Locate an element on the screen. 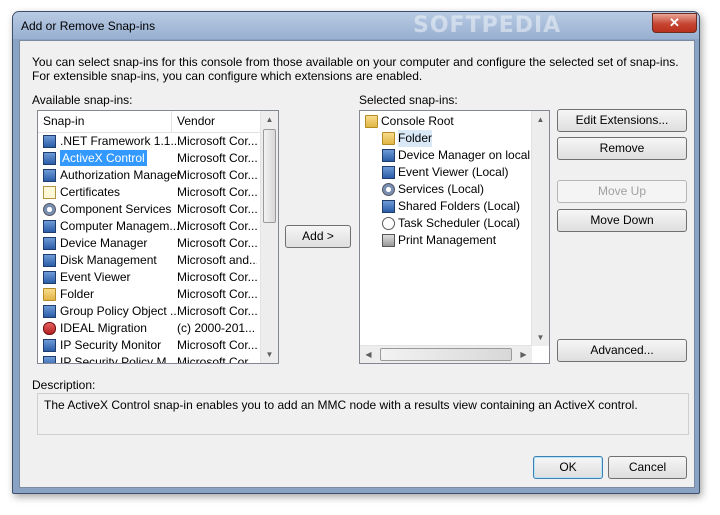  title-bar: Add or Remove Snap-ins SOFTPEDIA ✕ is located at coordinates (356, 25).